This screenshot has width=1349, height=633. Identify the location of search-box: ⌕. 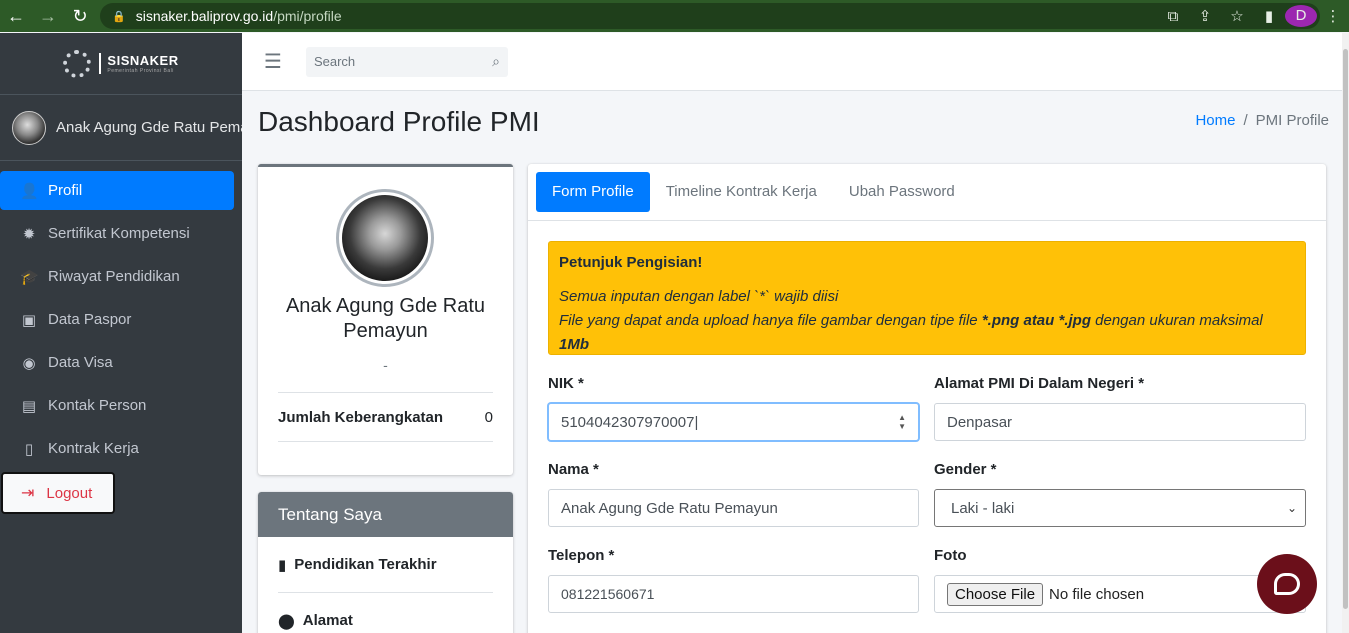
(406, 61).